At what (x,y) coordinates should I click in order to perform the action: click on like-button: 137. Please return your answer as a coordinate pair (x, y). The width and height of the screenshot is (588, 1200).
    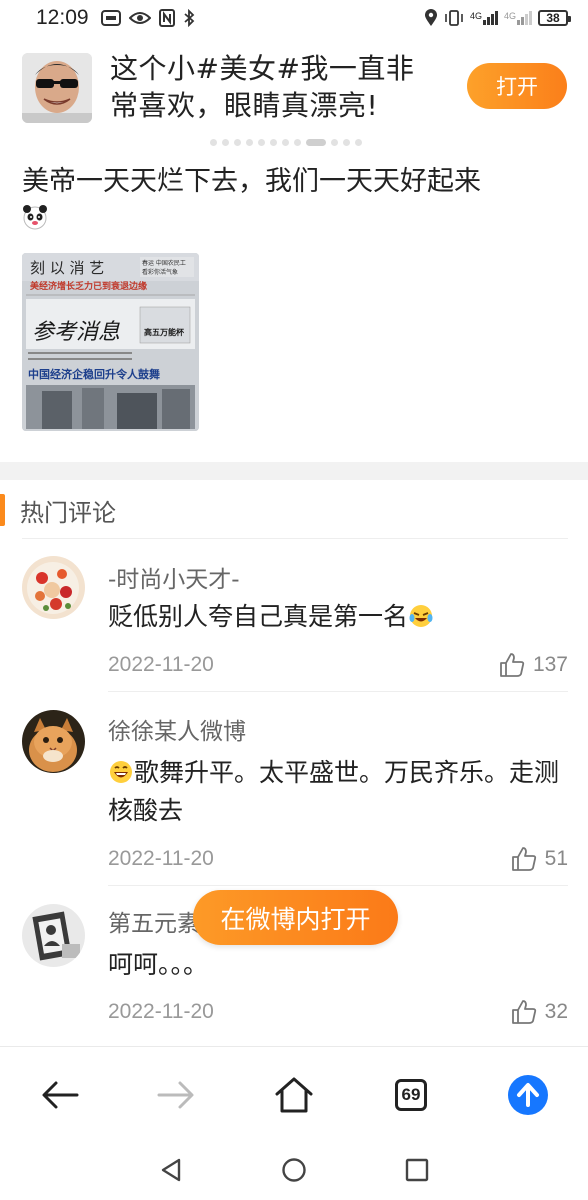
    Looking at the image, I should click on (533, 665).